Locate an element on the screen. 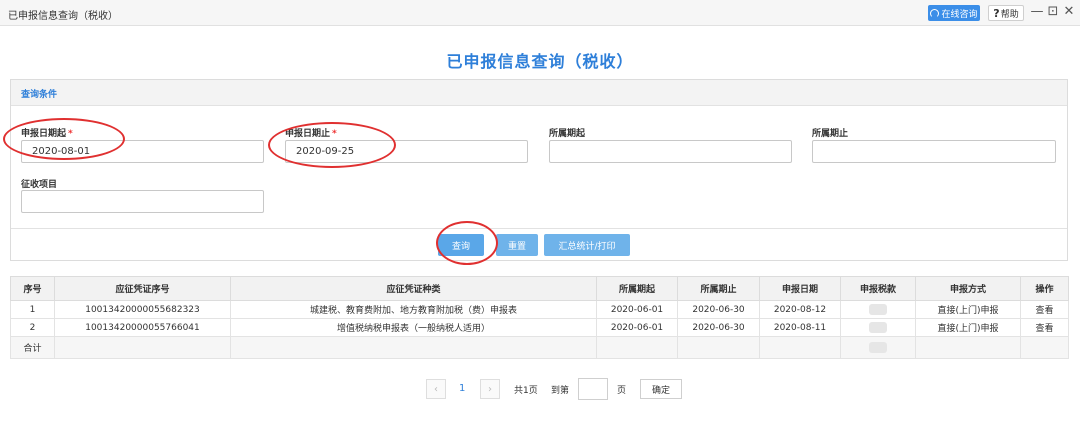 This screenshot has width=1080, height=435. period-start-input is located at coordinates (670, 151).